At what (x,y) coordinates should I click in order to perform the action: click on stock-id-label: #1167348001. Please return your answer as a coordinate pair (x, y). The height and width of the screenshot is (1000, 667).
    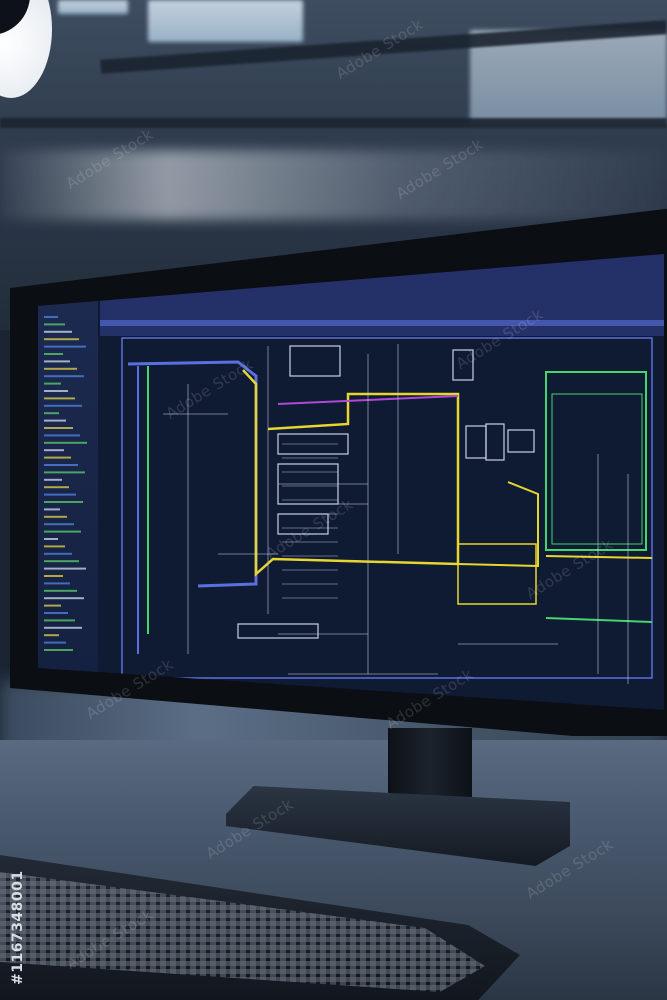
    Looking at the image, I should click on (18, 927).